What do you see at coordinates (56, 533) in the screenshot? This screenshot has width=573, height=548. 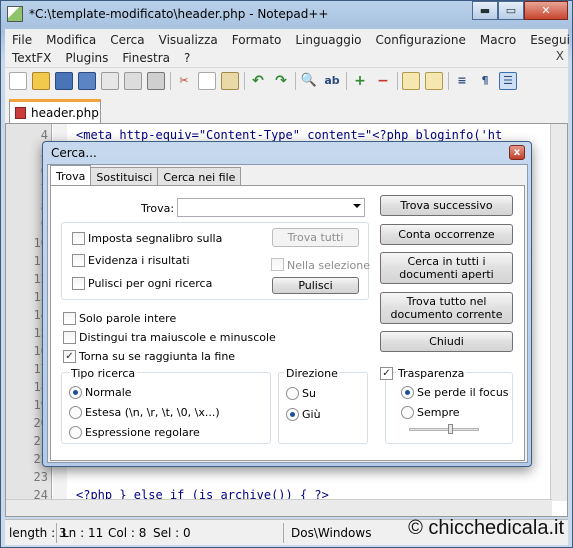 I see `status-divider` at bounding box center [56, 533].